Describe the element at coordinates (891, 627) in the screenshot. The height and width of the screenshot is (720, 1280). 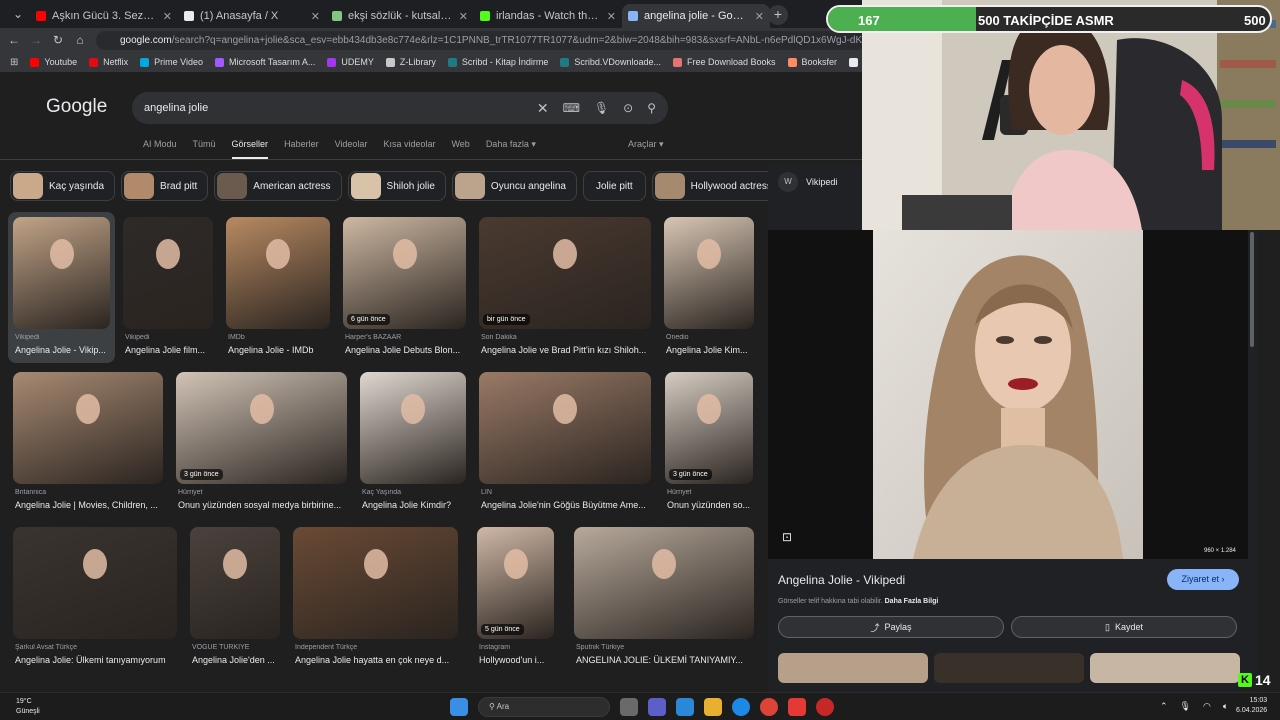
I see `share-button: ⤴ Paylaş` at that location.